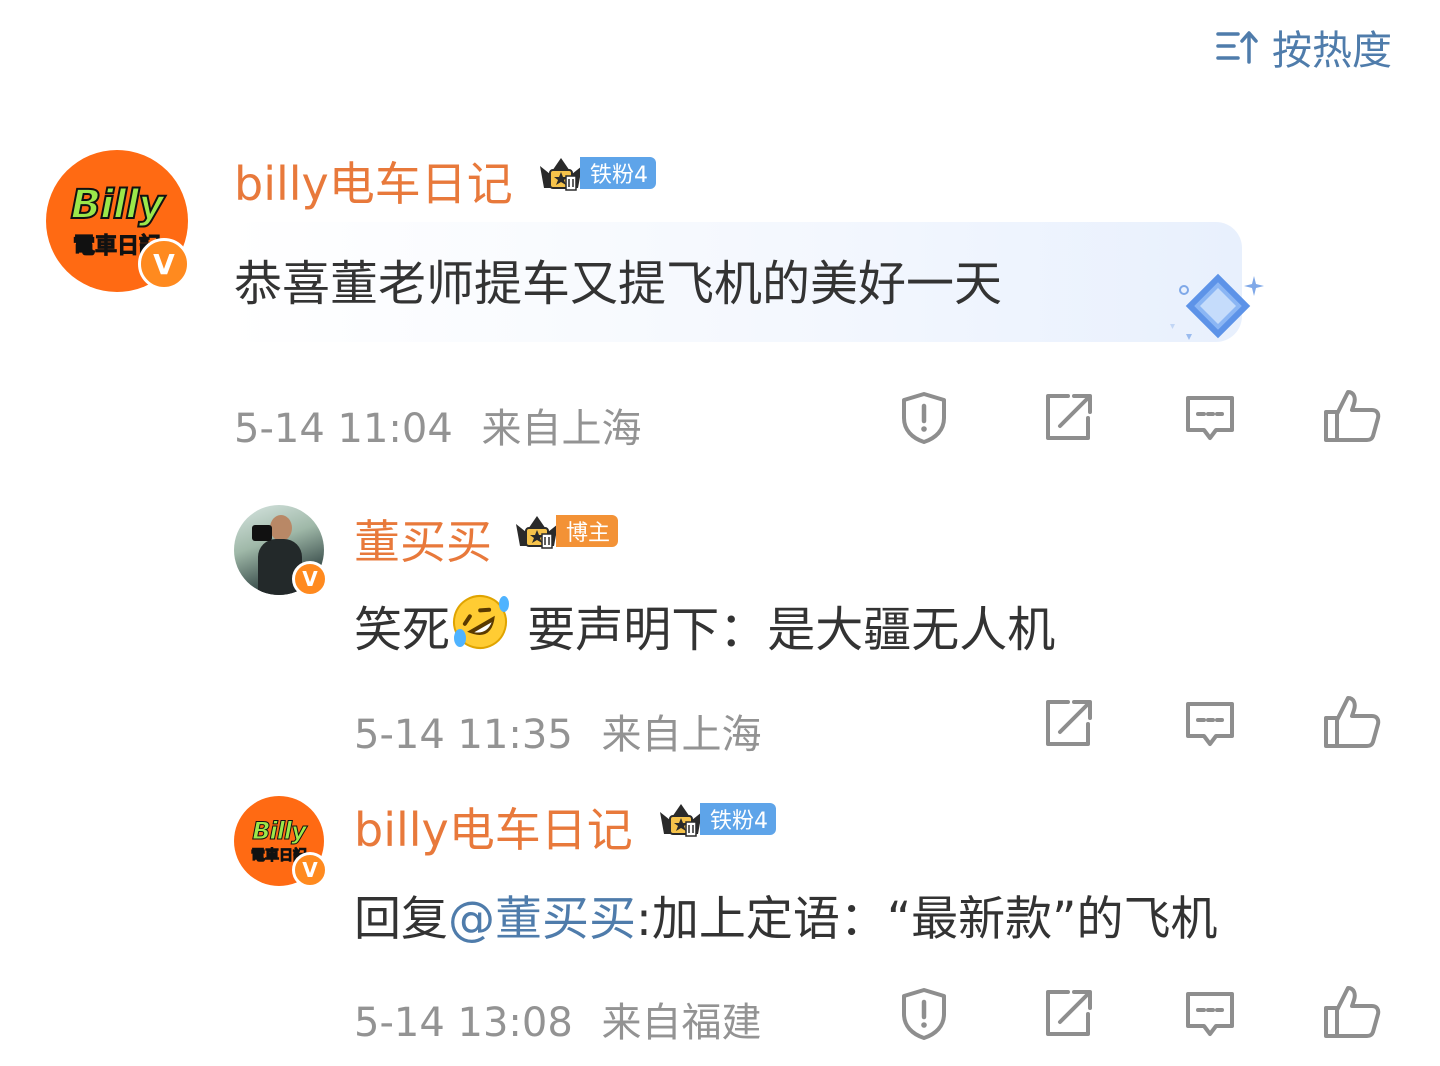  I want to click on comment-meta: 5-14 13:08 来自福建, so click(558, 1019).